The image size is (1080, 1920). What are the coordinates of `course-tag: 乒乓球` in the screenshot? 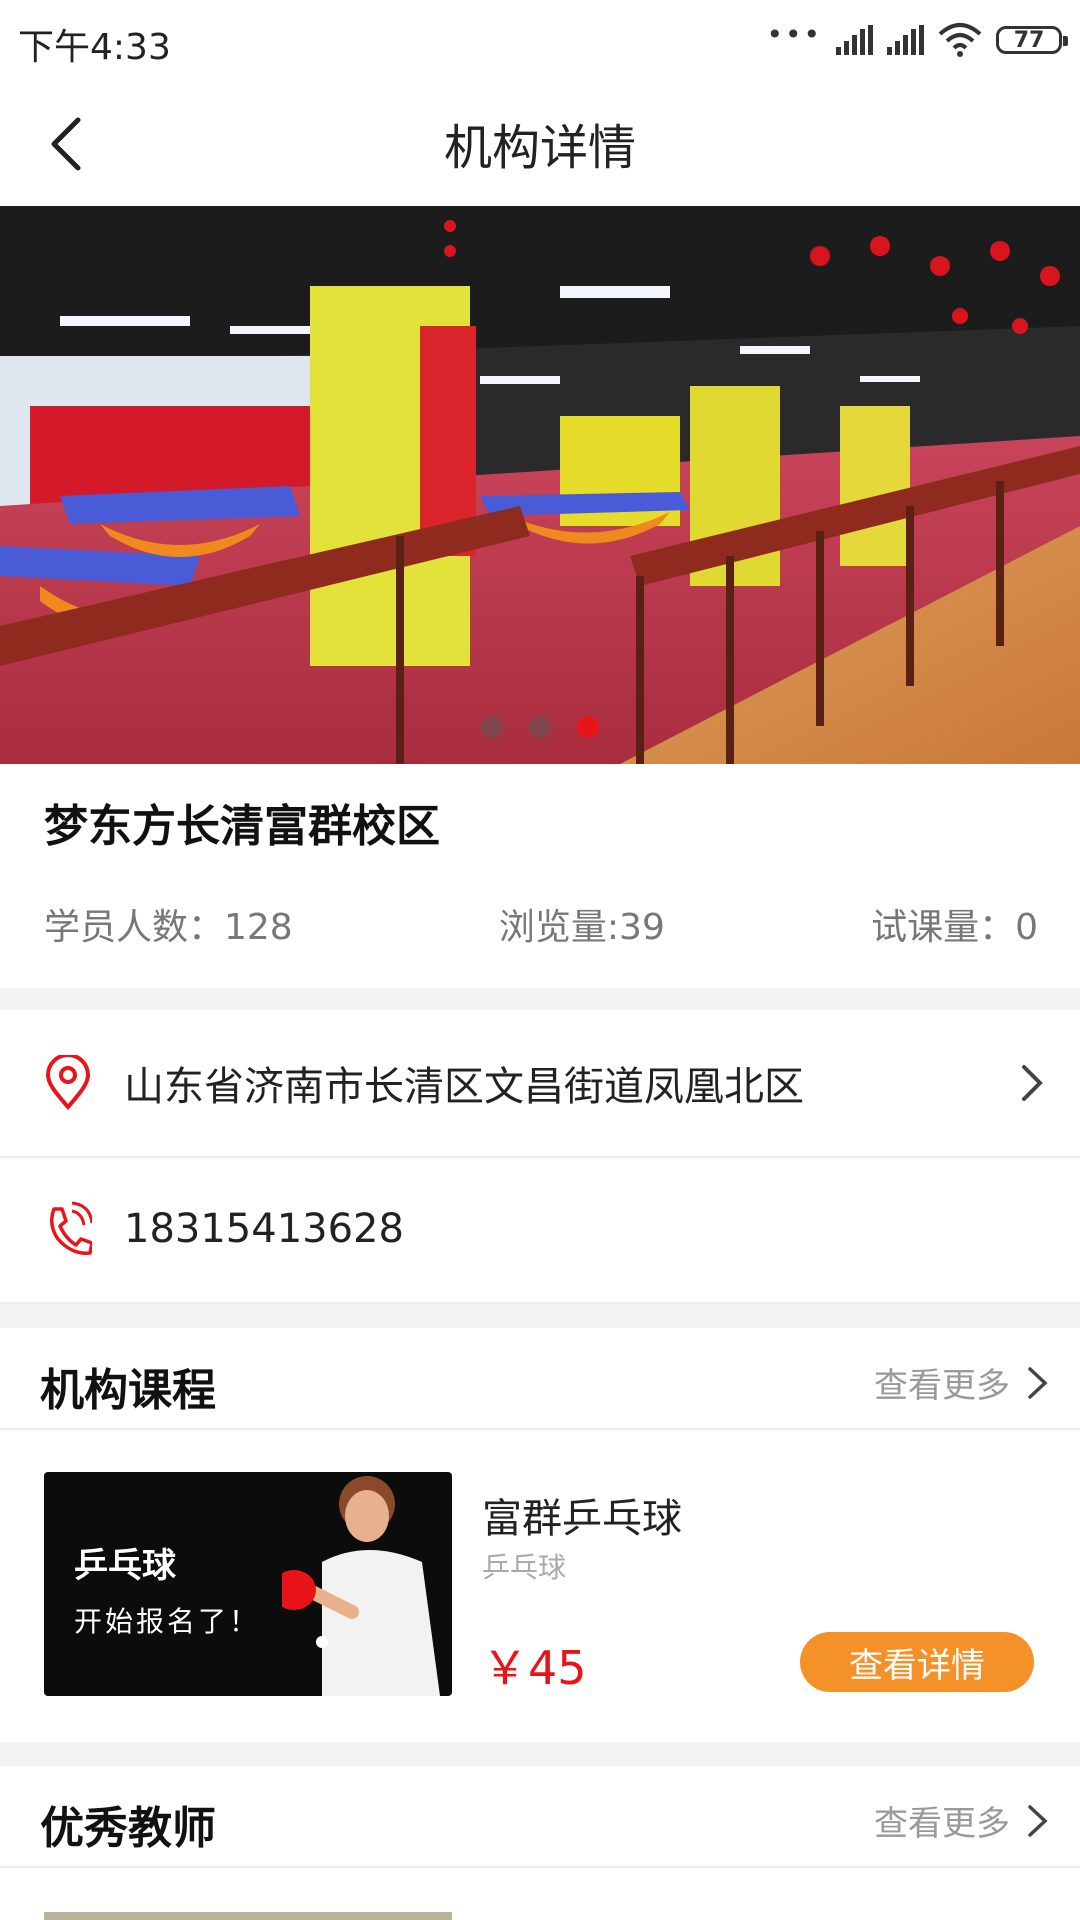 It's located at (524, 1567).